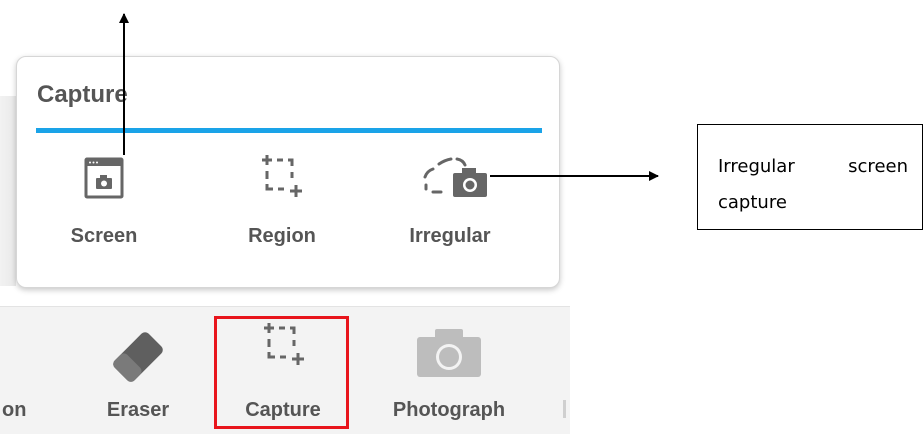  Describe the element at coordinates (282, 212) in the screenshot. I see `capture-region-button: Region` at that location.